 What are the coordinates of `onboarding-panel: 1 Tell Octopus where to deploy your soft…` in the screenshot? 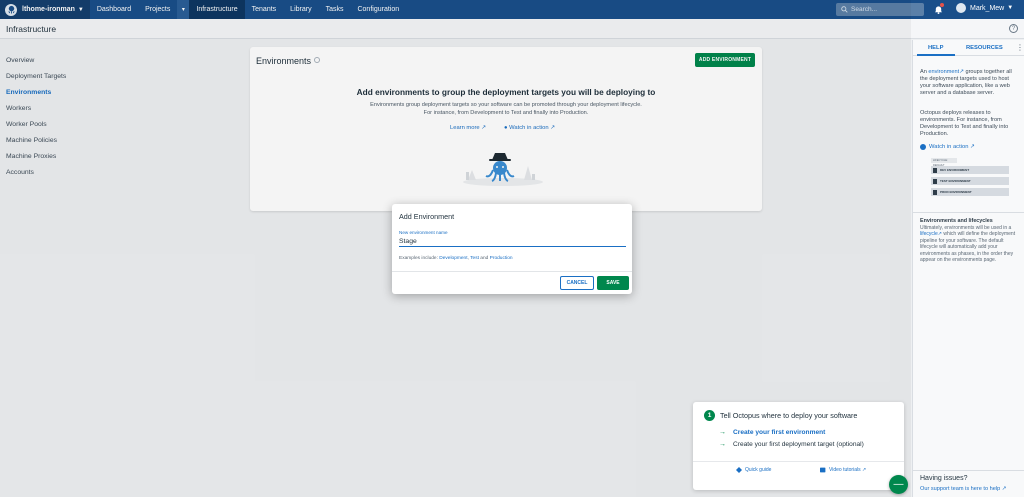 It's located at (798, 446).